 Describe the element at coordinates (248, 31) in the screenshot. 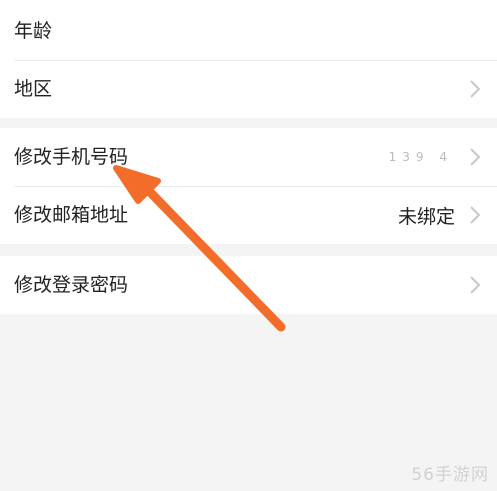

I see `row-age: 年龄` at that location.